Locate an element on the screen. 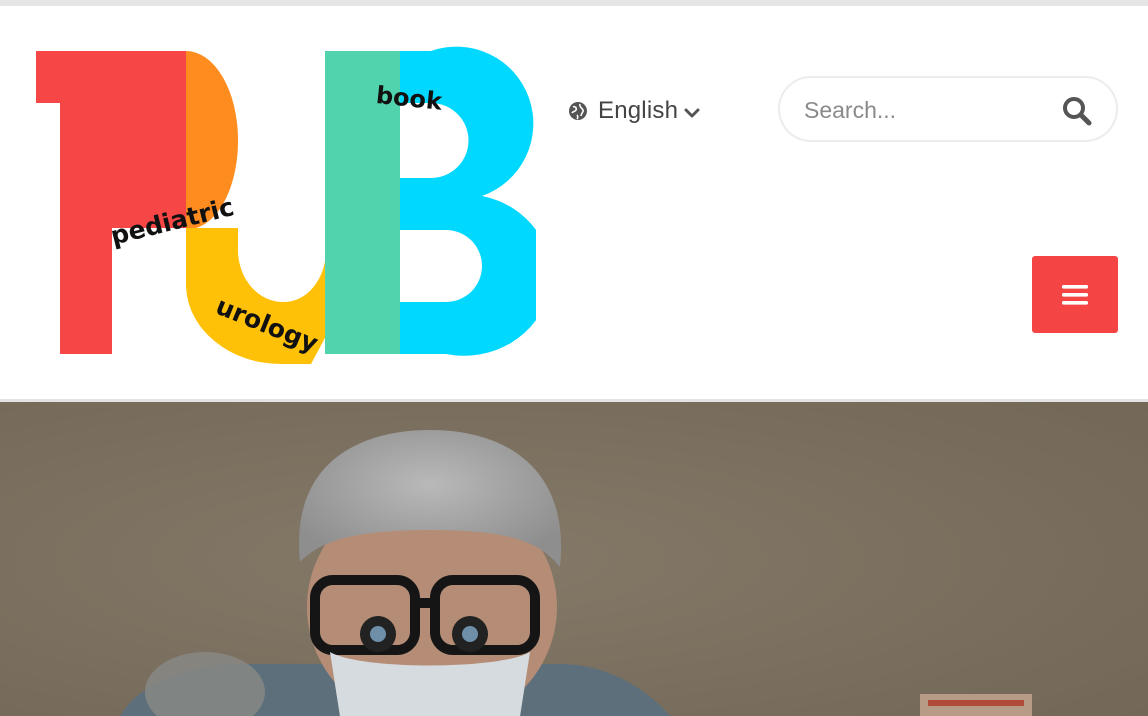 The image size is (1148, 716). search-input is located at coordinates (924, 110).